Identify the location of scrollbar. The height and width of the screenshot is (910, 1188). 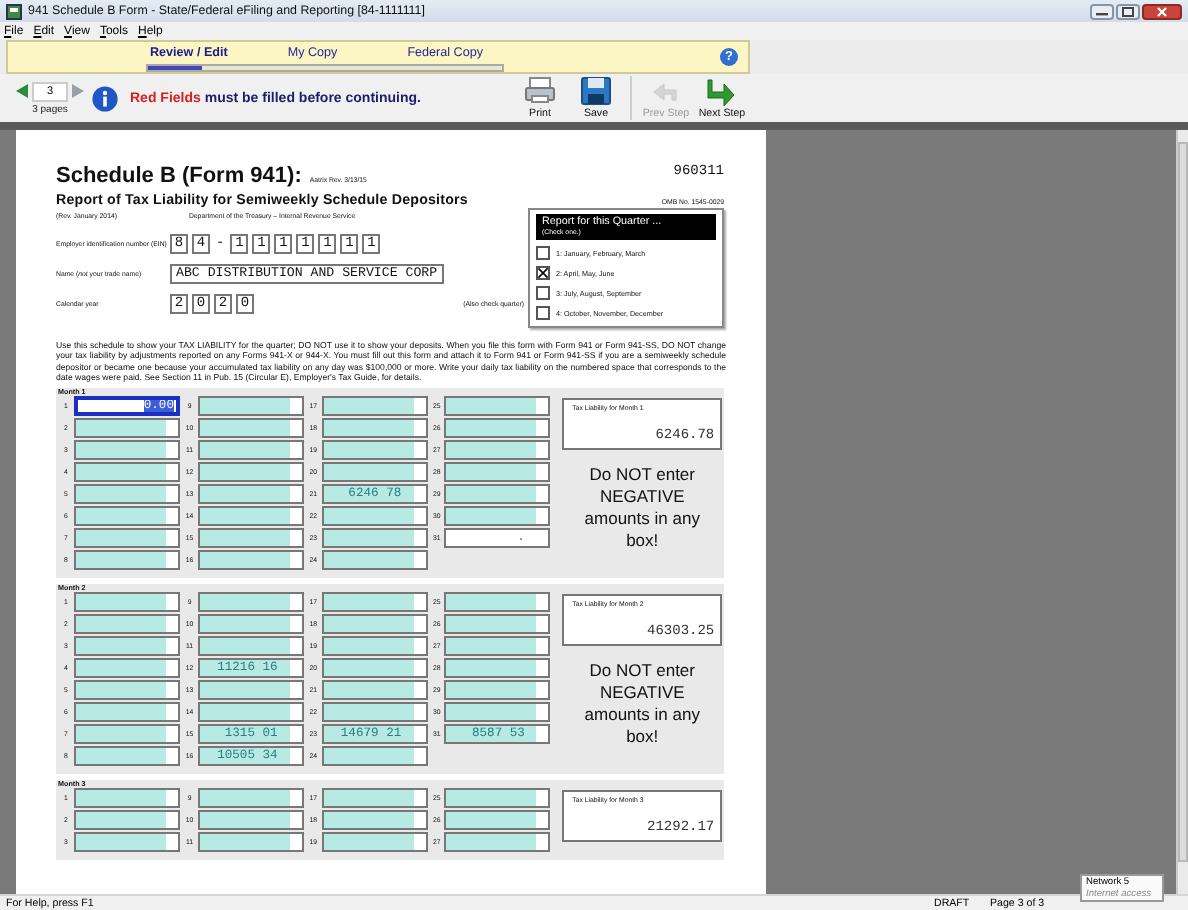
(1182, 512).